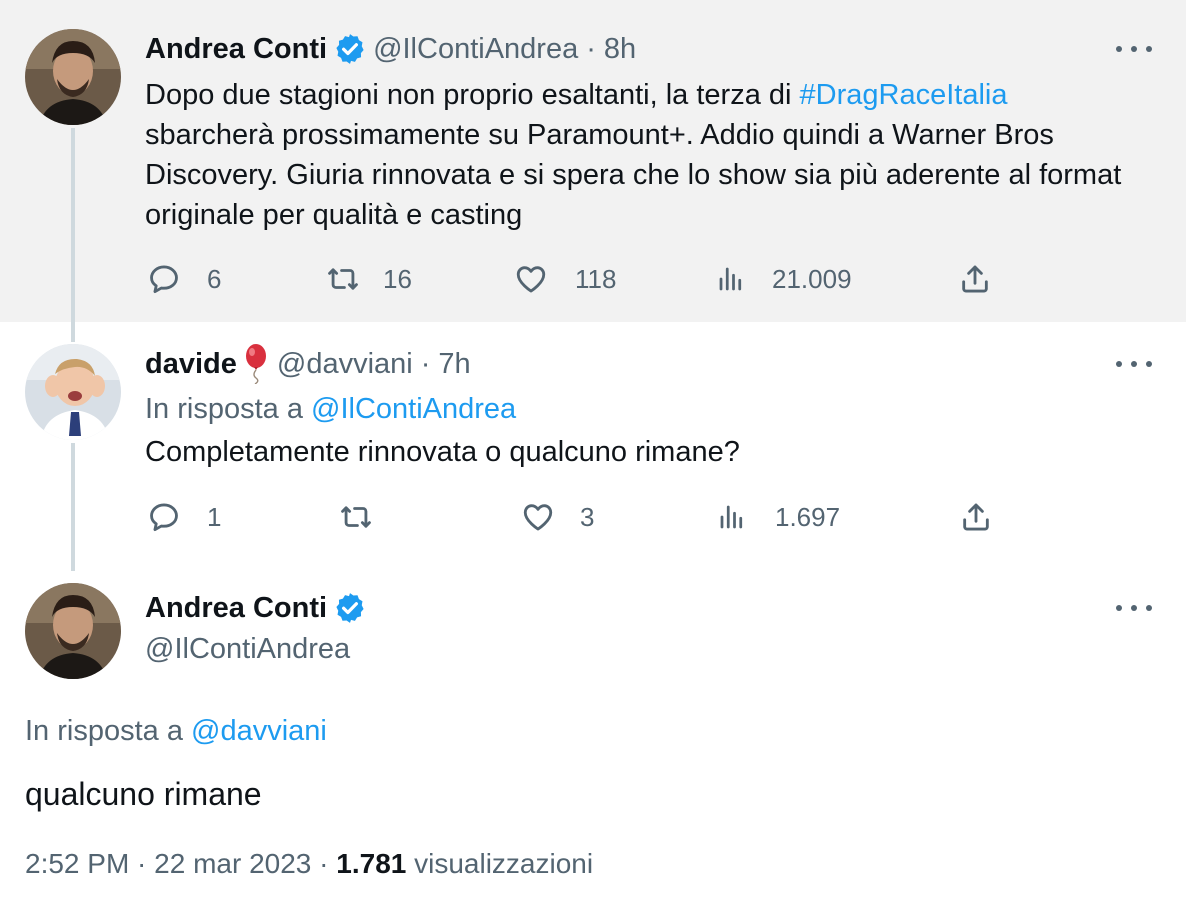  I want to click on reply-to-link: @IlContiAndrea, so click(413, 409).